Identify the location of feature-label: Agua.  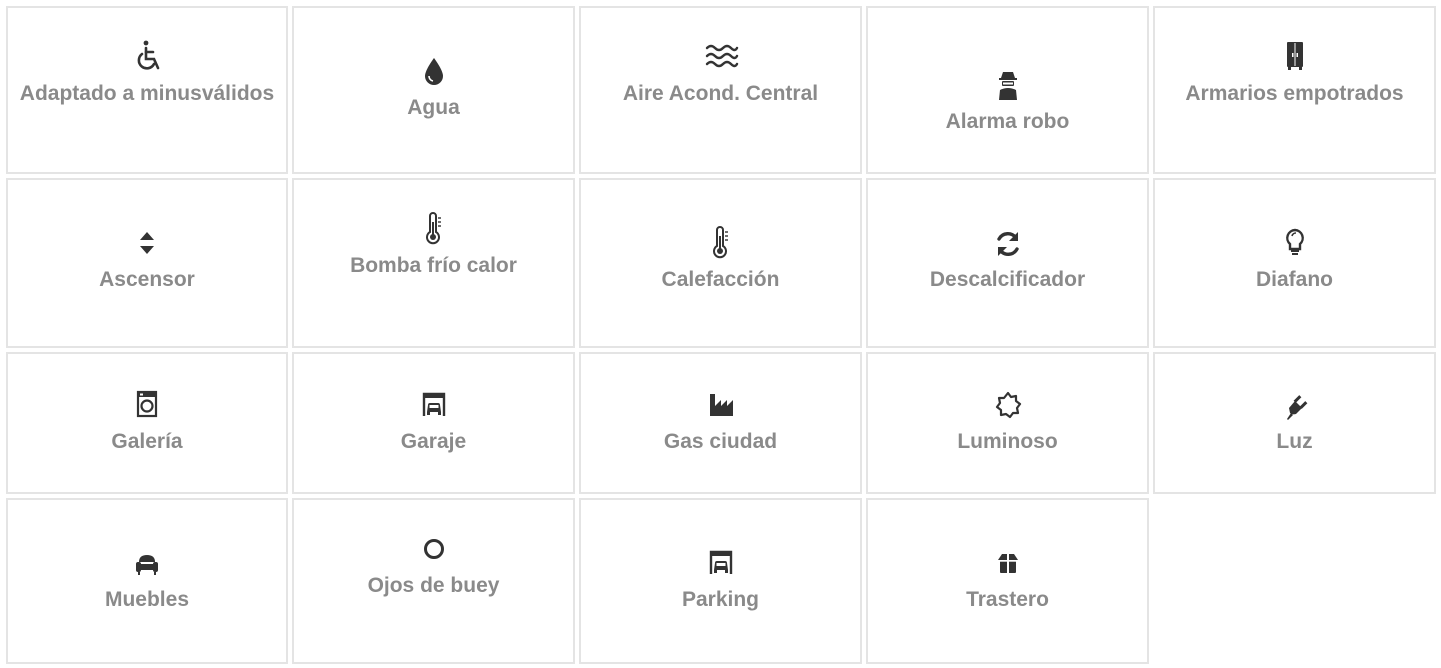
(433, 107).